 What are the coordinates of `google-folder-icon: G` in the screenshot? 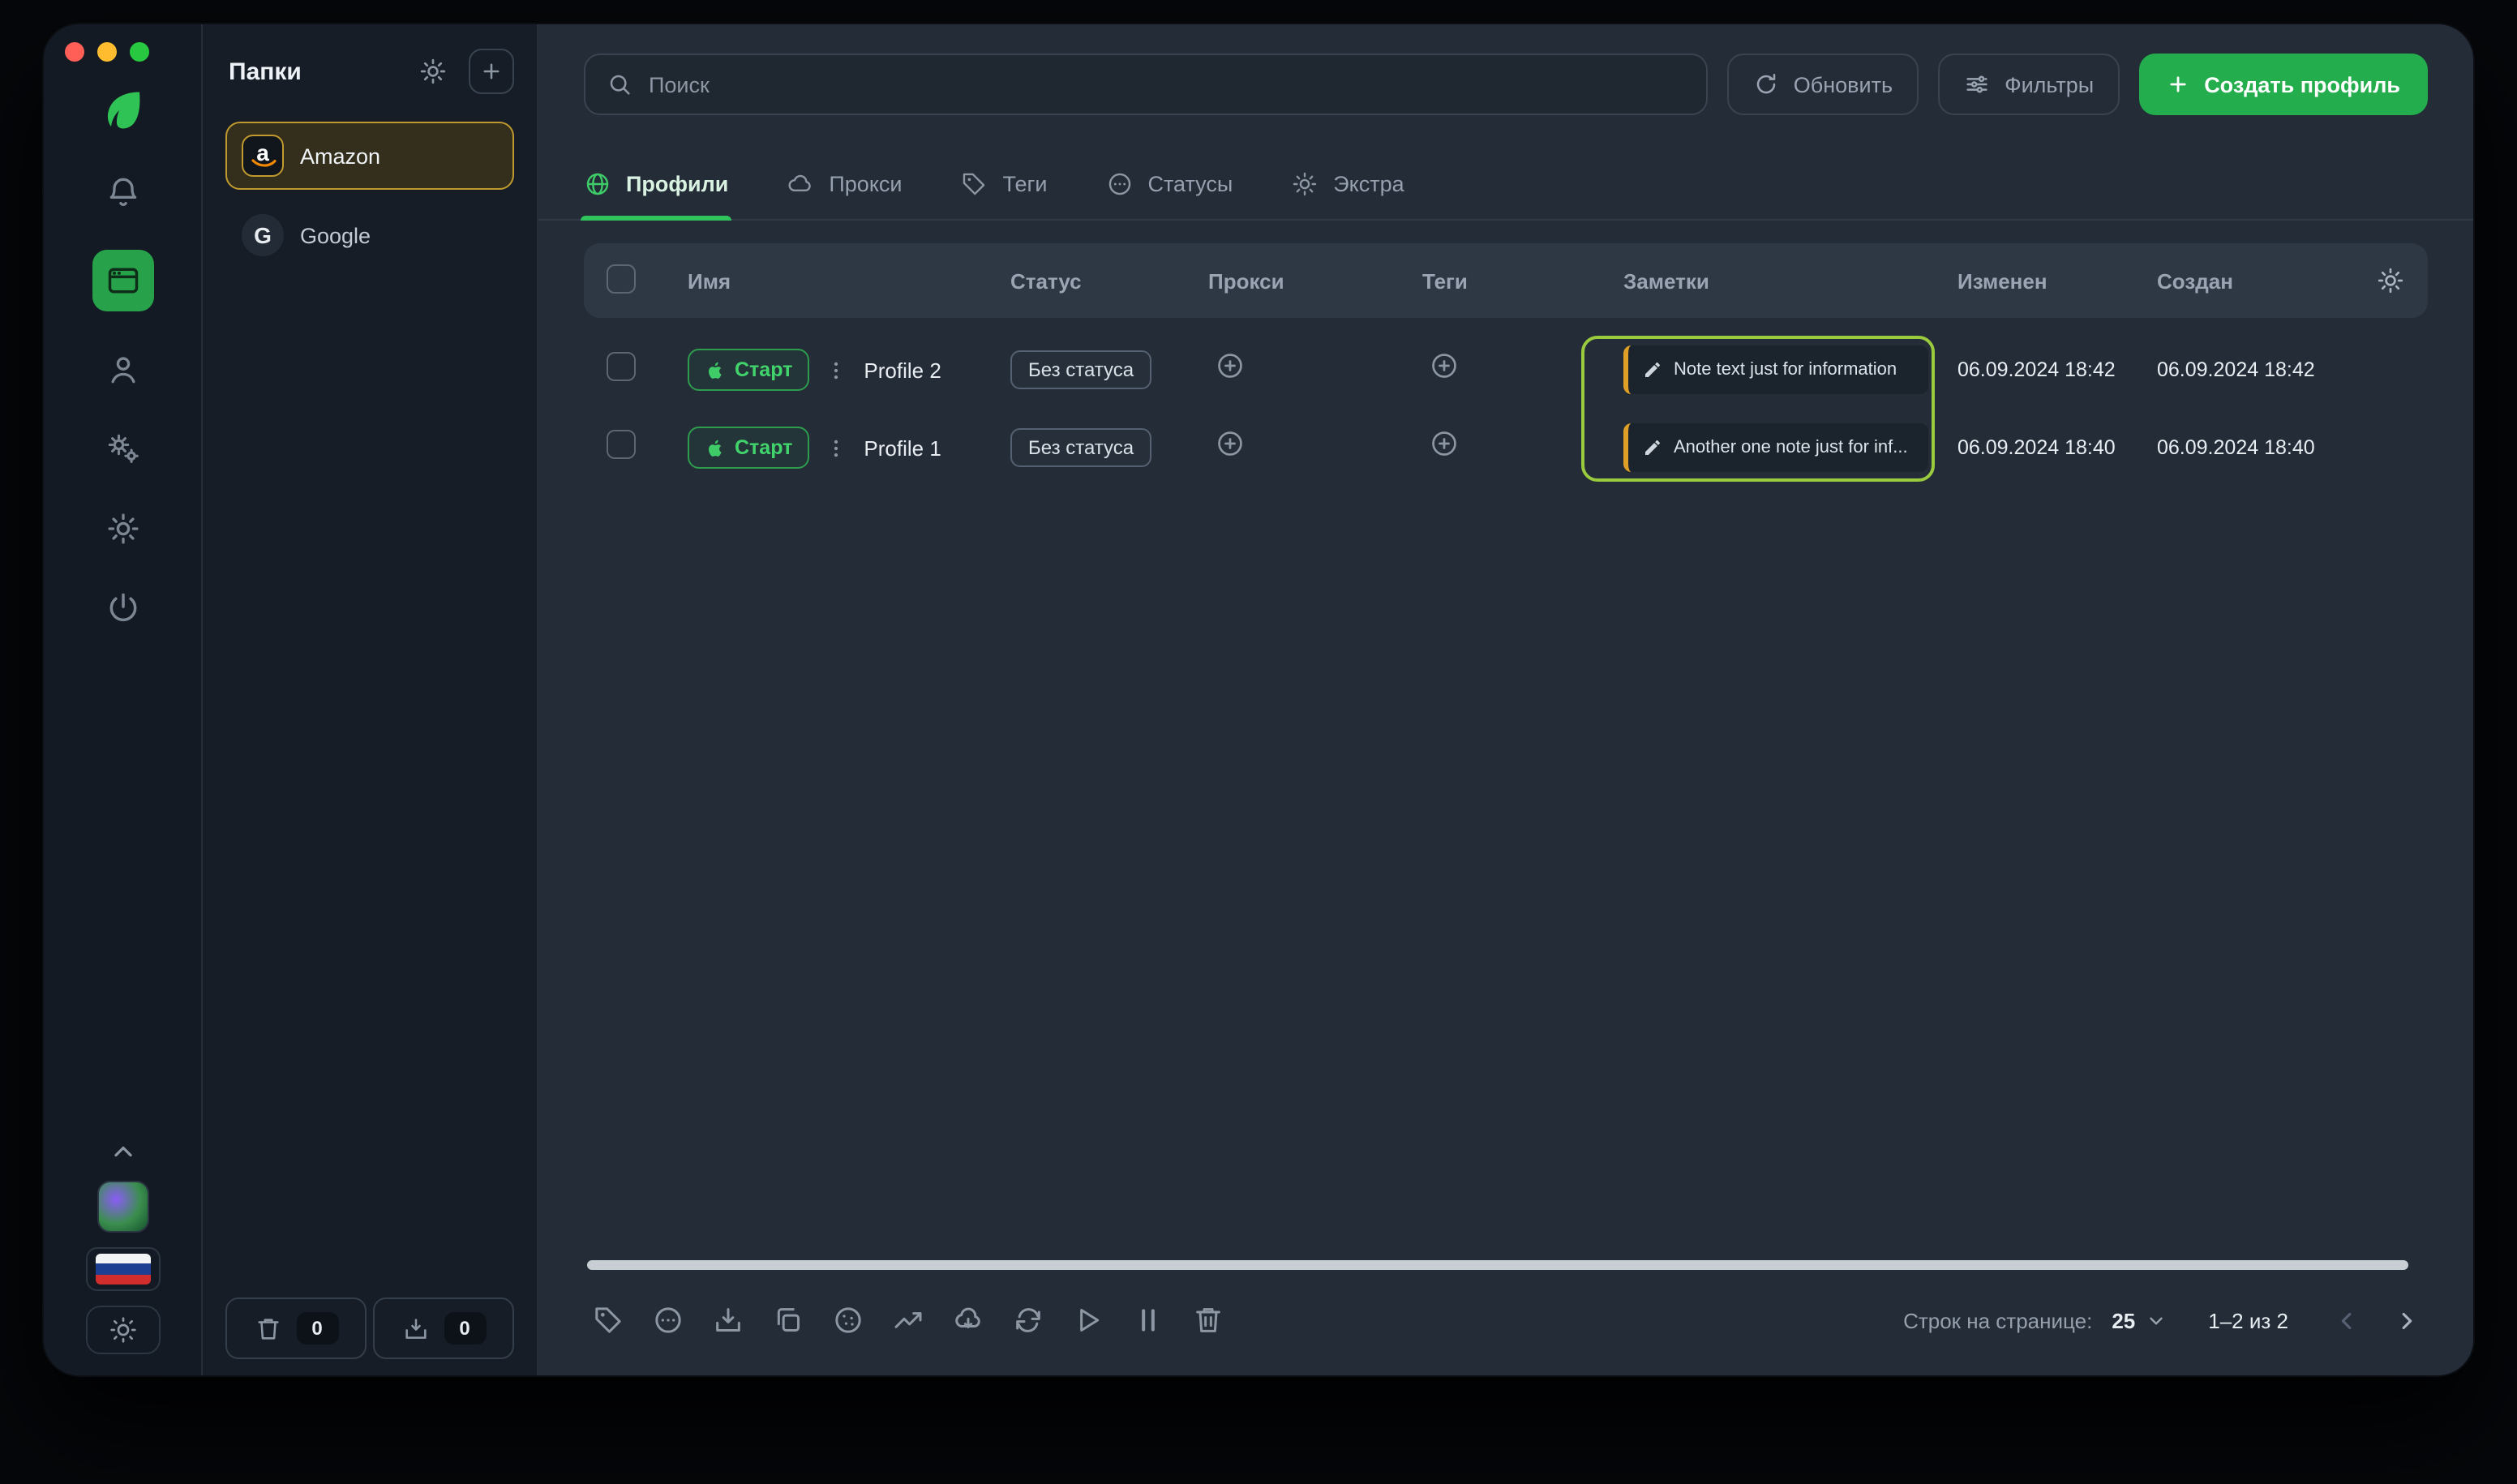 It's located at (263, 235).